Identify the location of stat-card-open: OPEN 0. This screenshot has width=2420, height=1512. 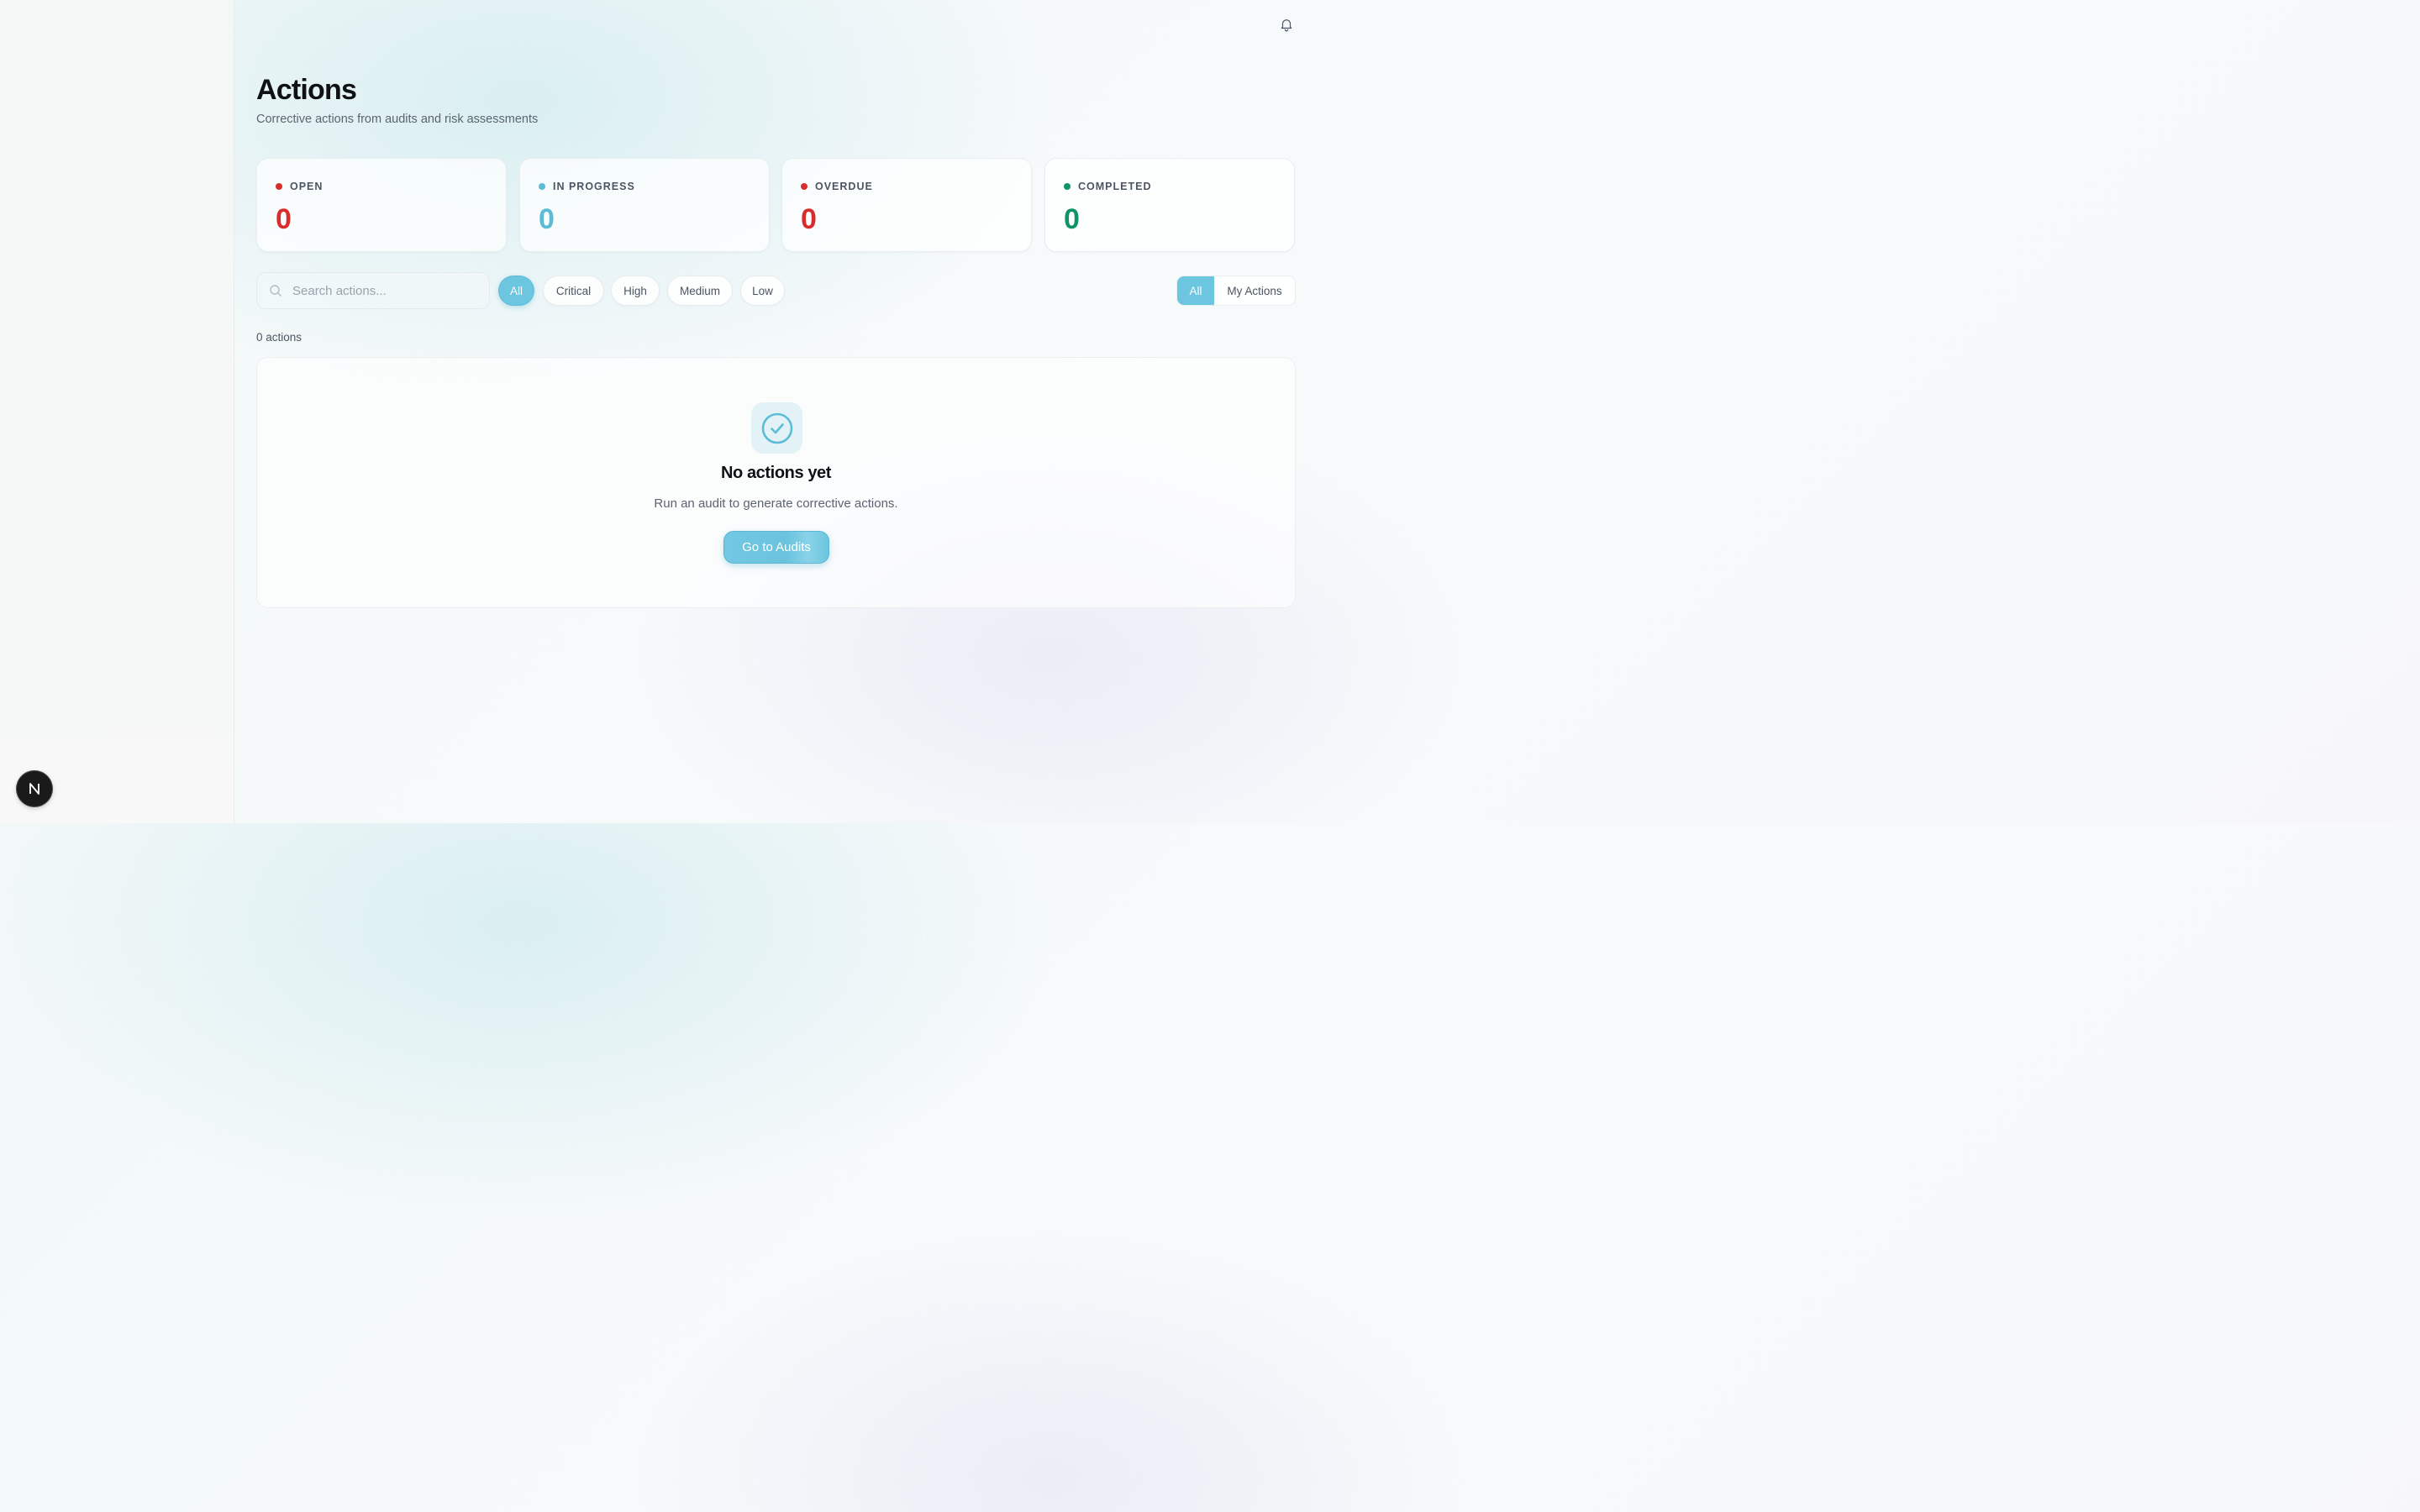
(382, 205).